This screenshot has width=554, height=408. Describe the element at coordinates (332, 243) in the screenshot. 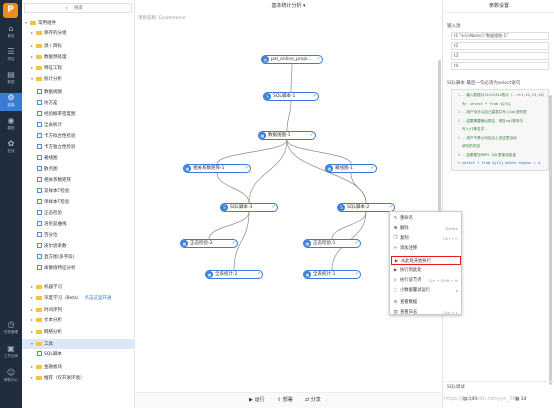

I see `workflow-node: ▦ 正态检验-1 ✓` at that location.